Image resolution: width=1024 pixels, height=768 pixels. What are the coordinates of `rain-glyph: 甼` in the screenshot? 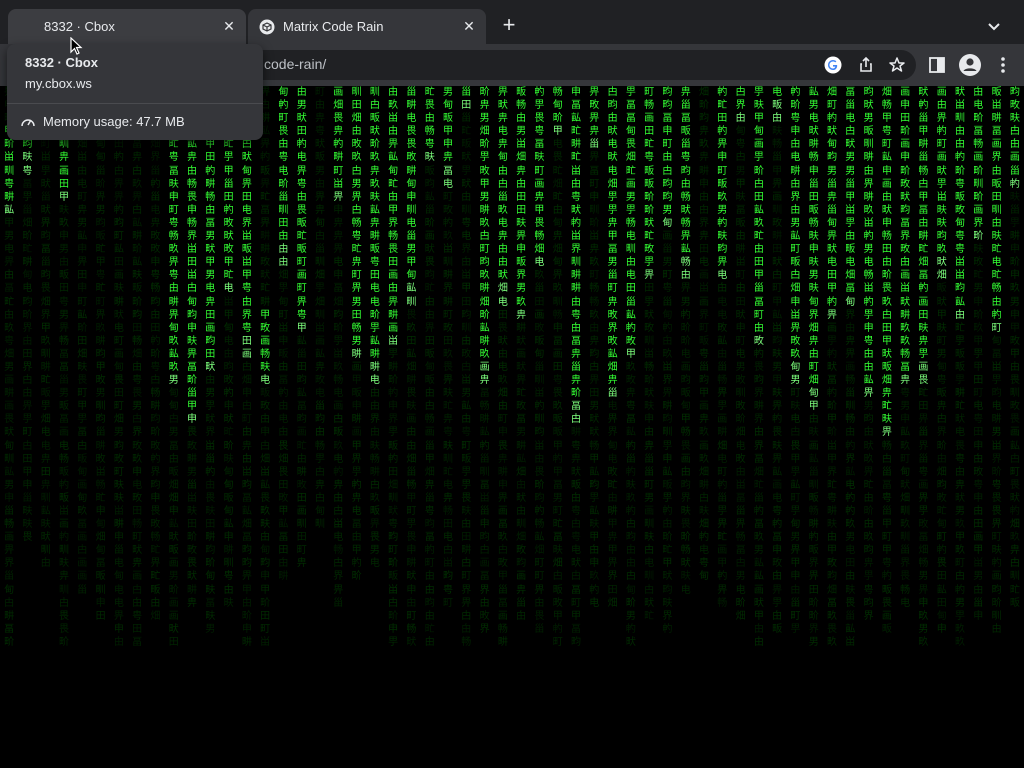 It's located at (466, 485).